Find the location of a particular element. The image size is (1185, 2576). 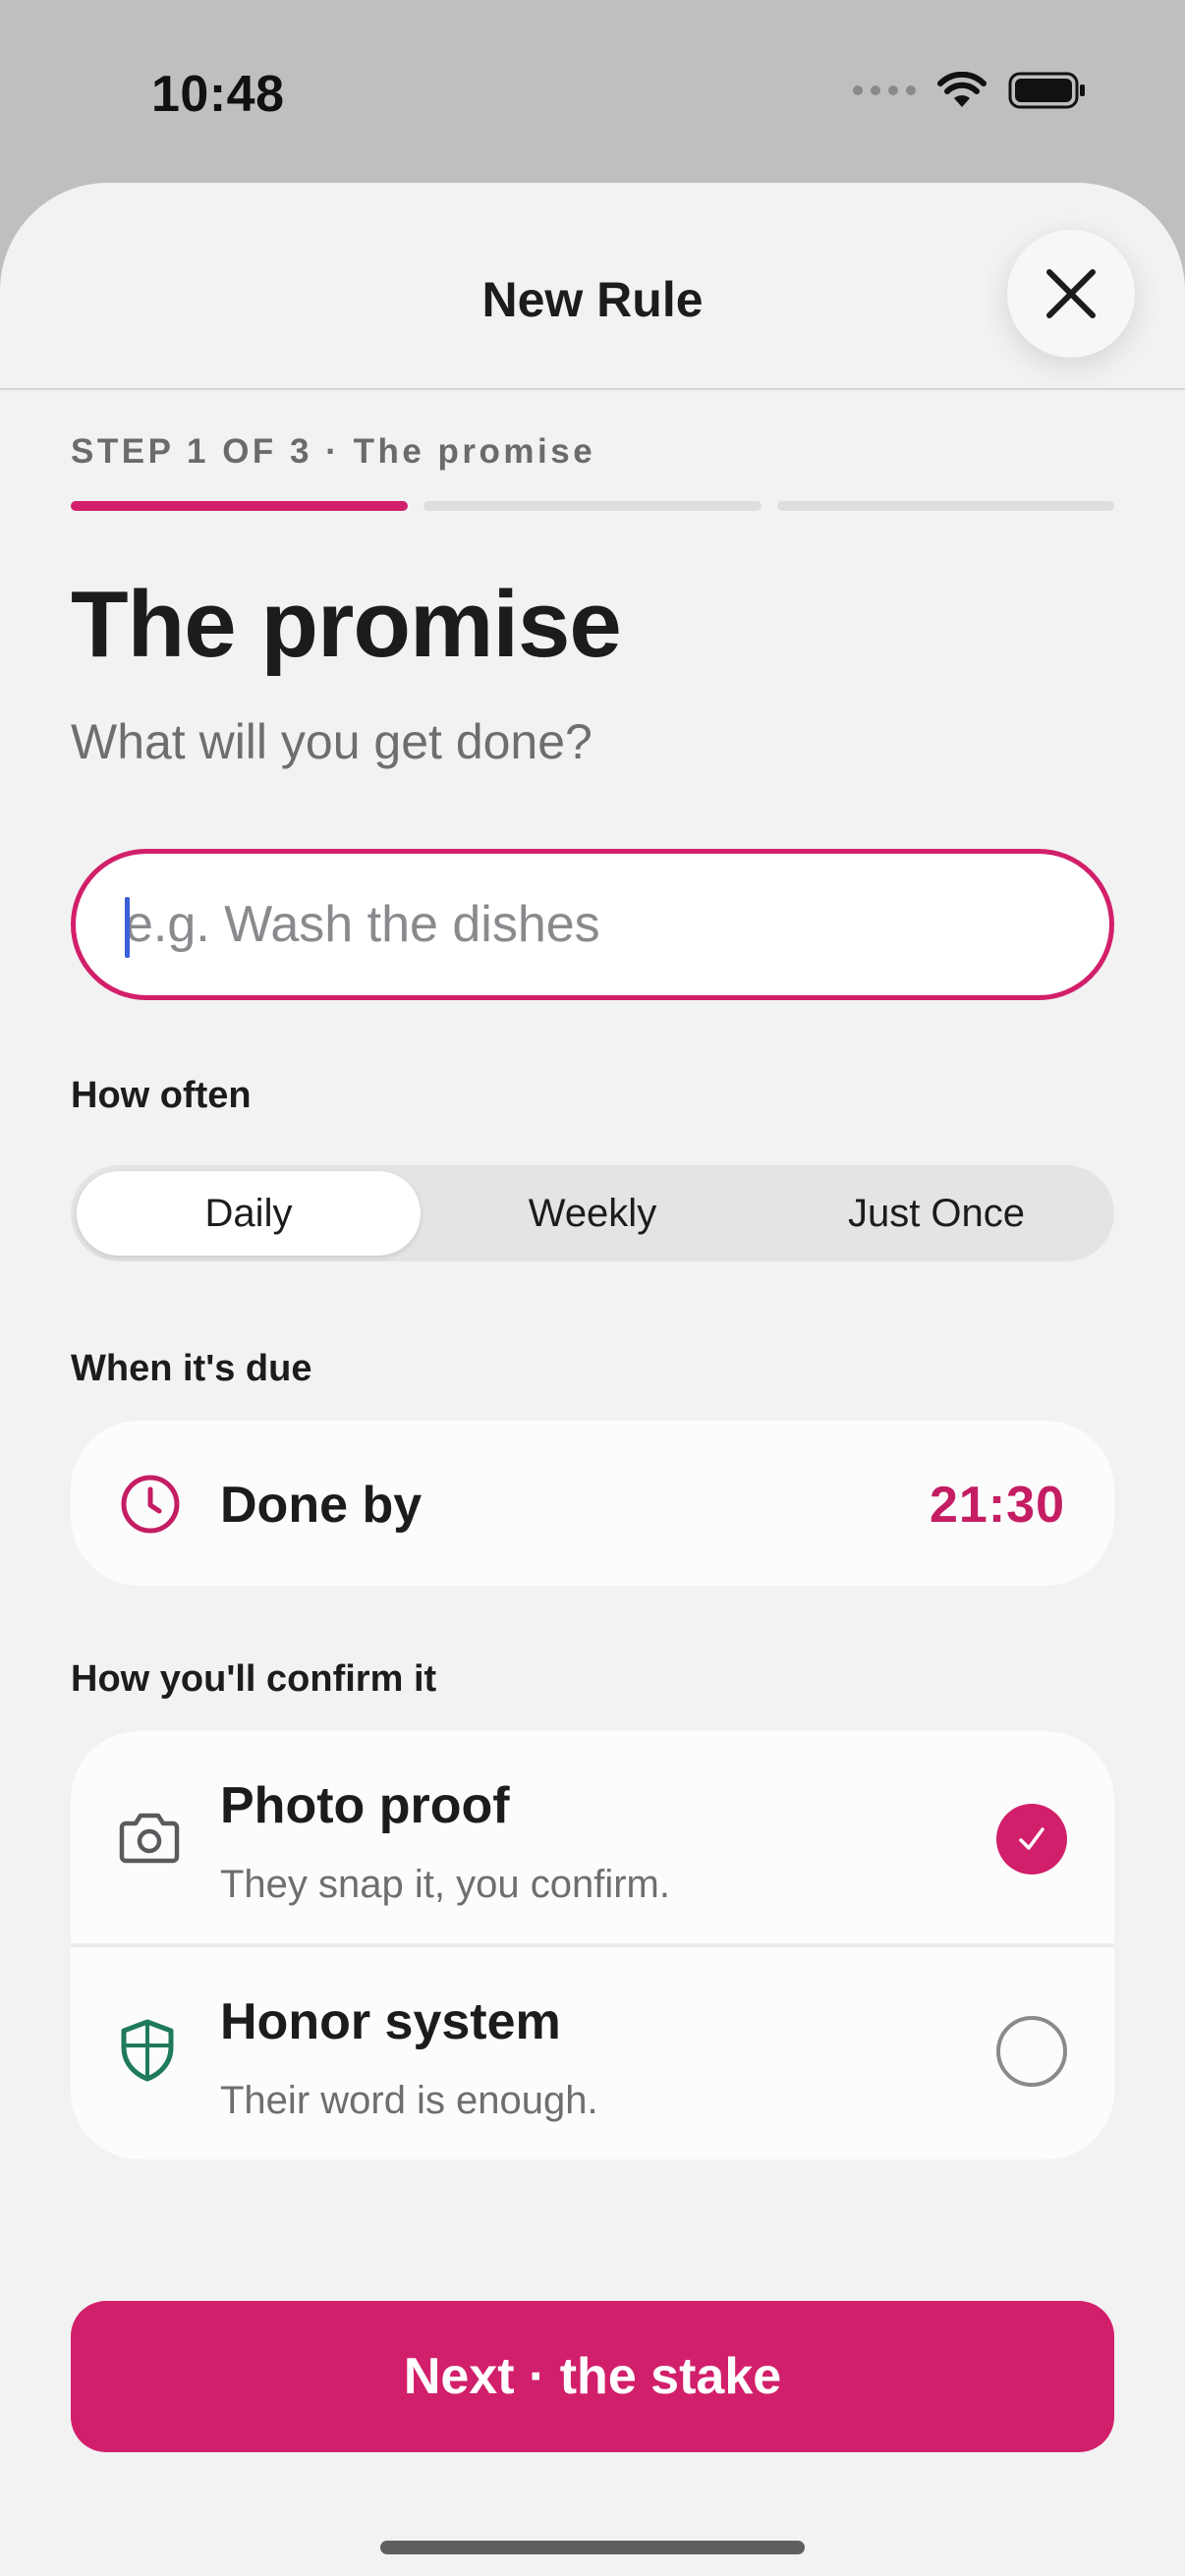

battery-icon is located at coordinates (1046, 90).